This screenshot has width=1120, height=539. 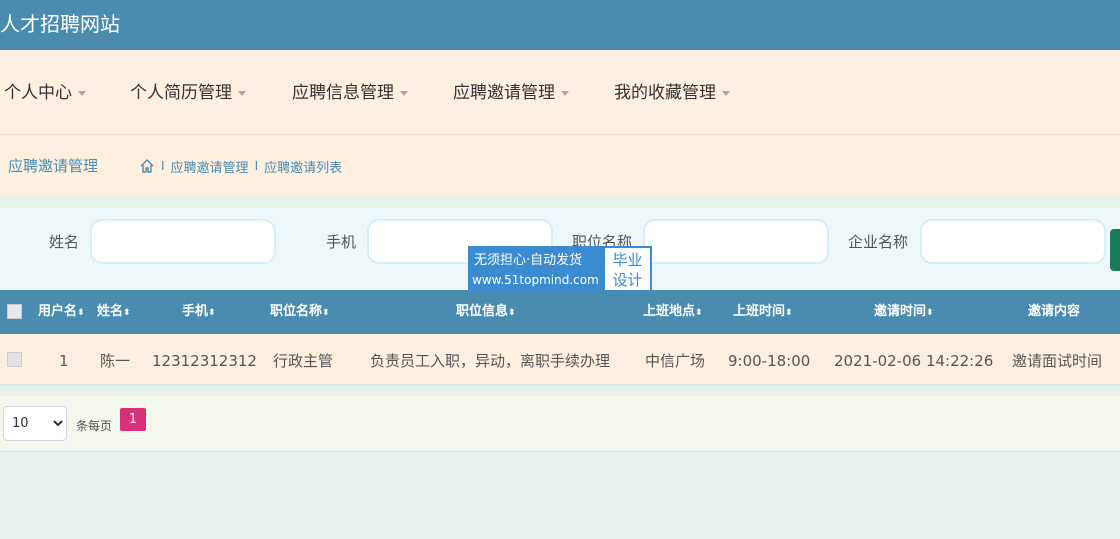 I want to click on breadcrumb: I 应聘邀请管理 I 应聘邀请列表, so click(x=241, y=166).